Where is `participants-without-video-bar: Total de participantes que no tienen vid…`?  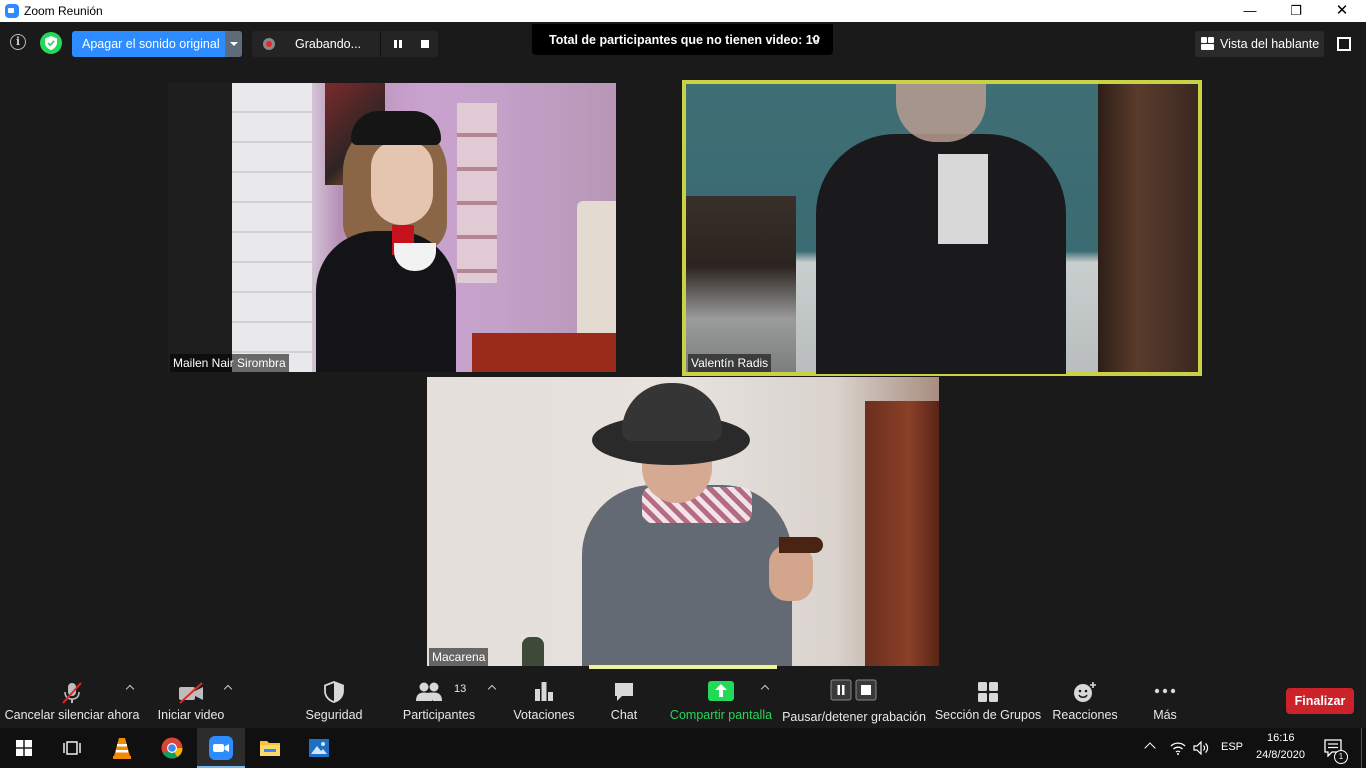
participants-without-video-bar: Total de participantes que no tienen vid… is located at coordinates (682, 39).